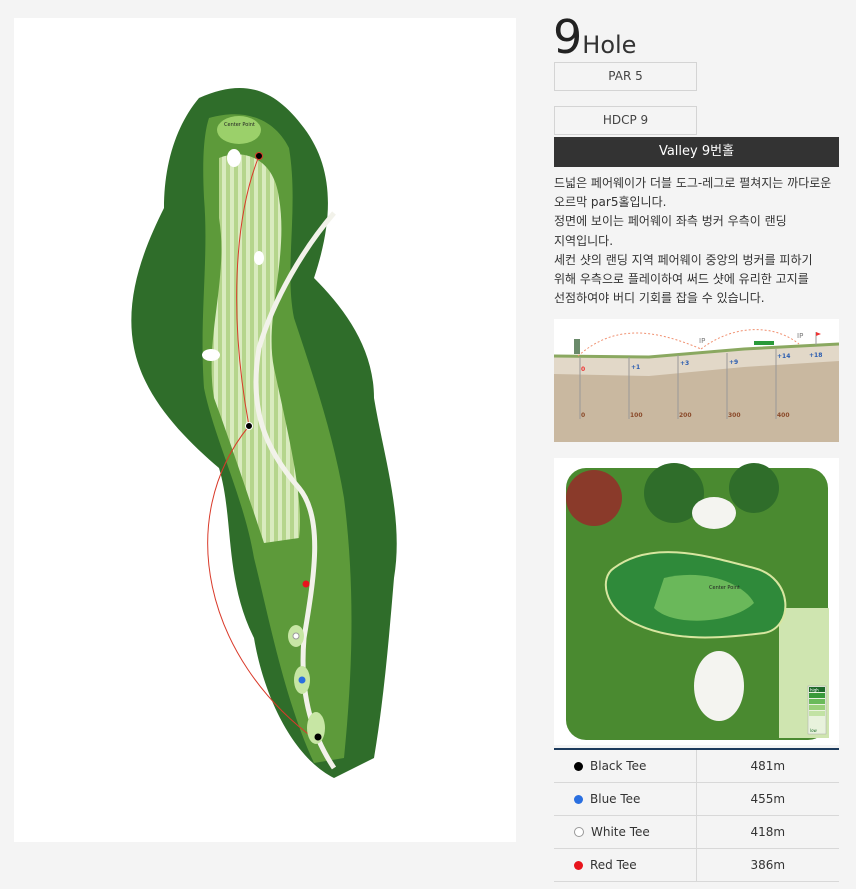 The height and width of the screenshot is (889, 856). I want to click on svg-text: high, so click(814, 690).